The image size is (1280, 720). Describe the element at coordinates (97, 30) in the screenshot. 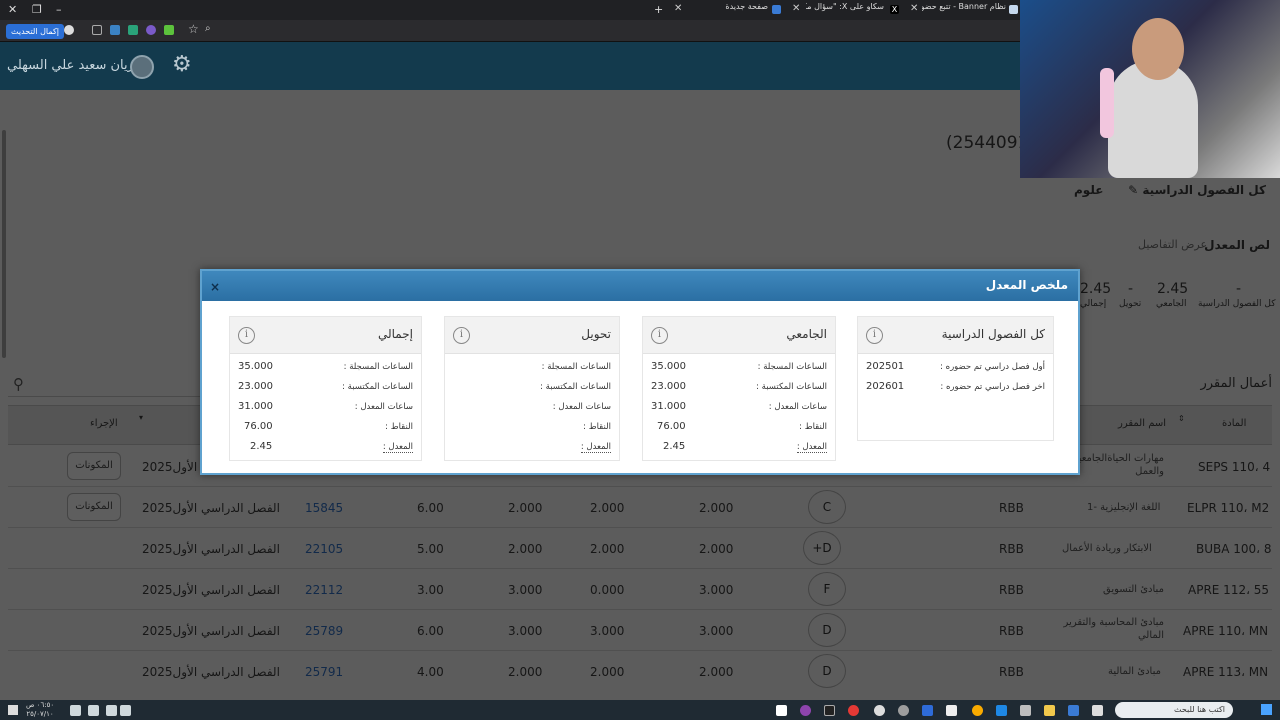

I see `extensions-icon` at that location.